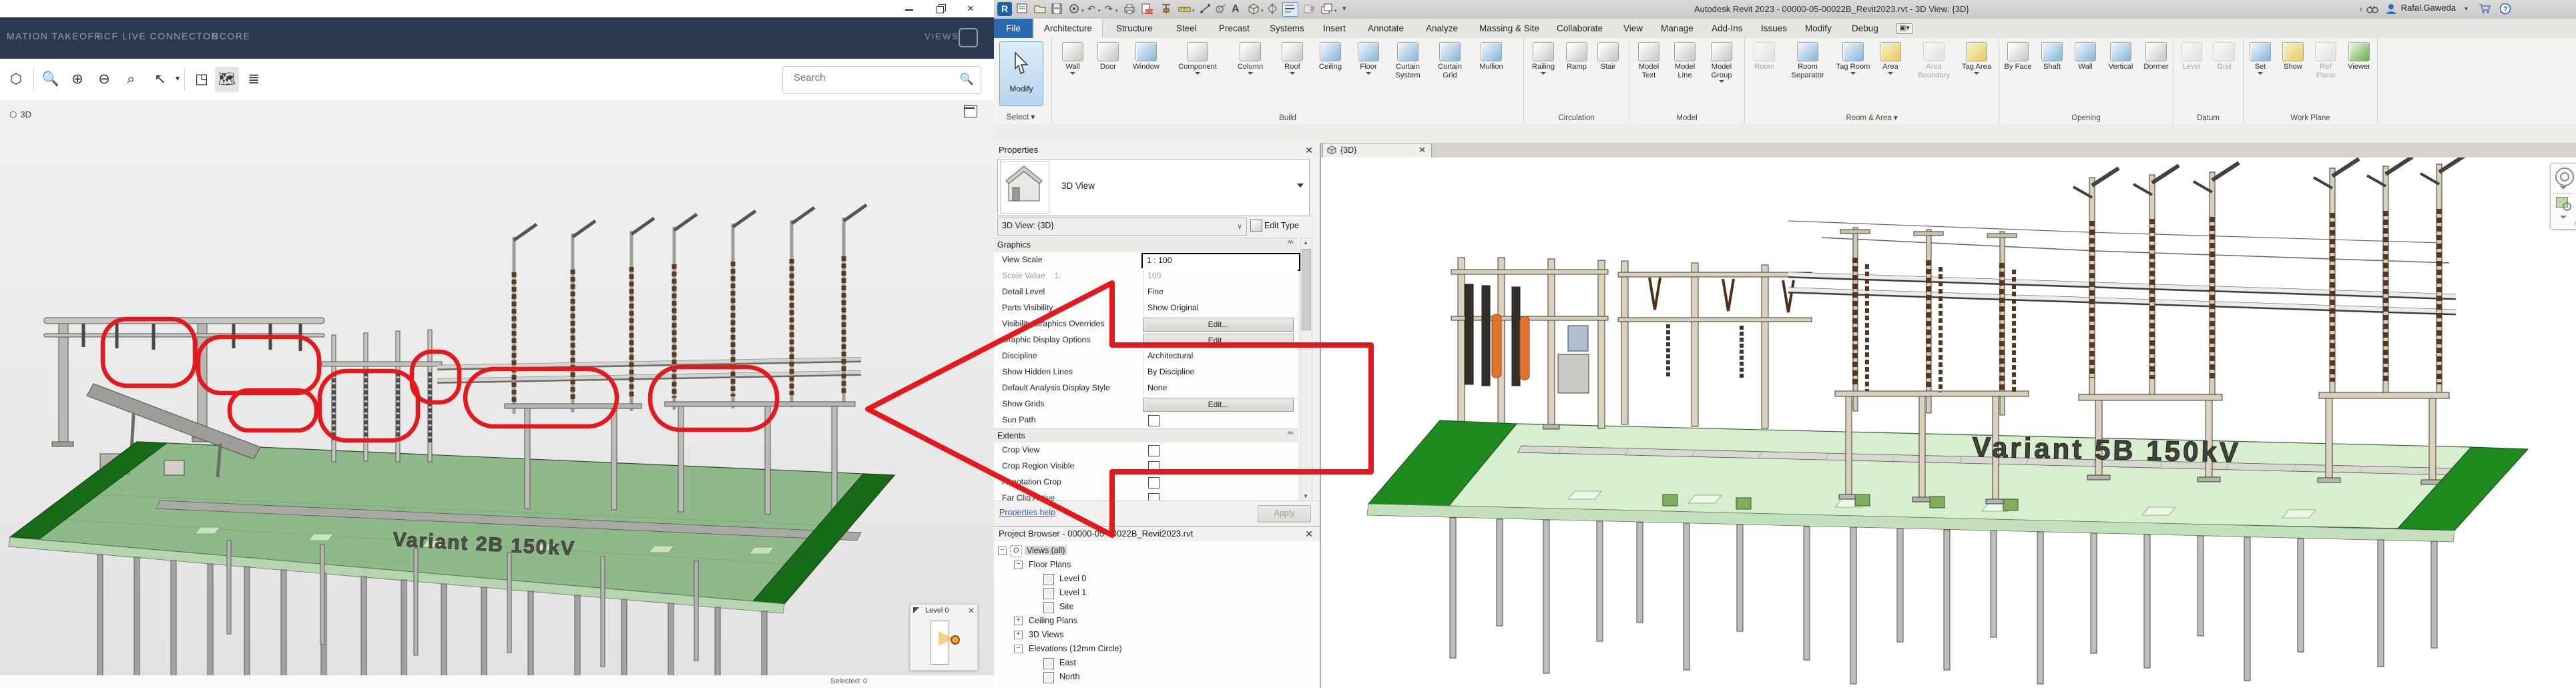 The height and width of the screenshot is (688, 2576). Describe the element at coordinates (1853, 58) in the screenshot. I see `tool-tag-room: Tag Room` at that location.